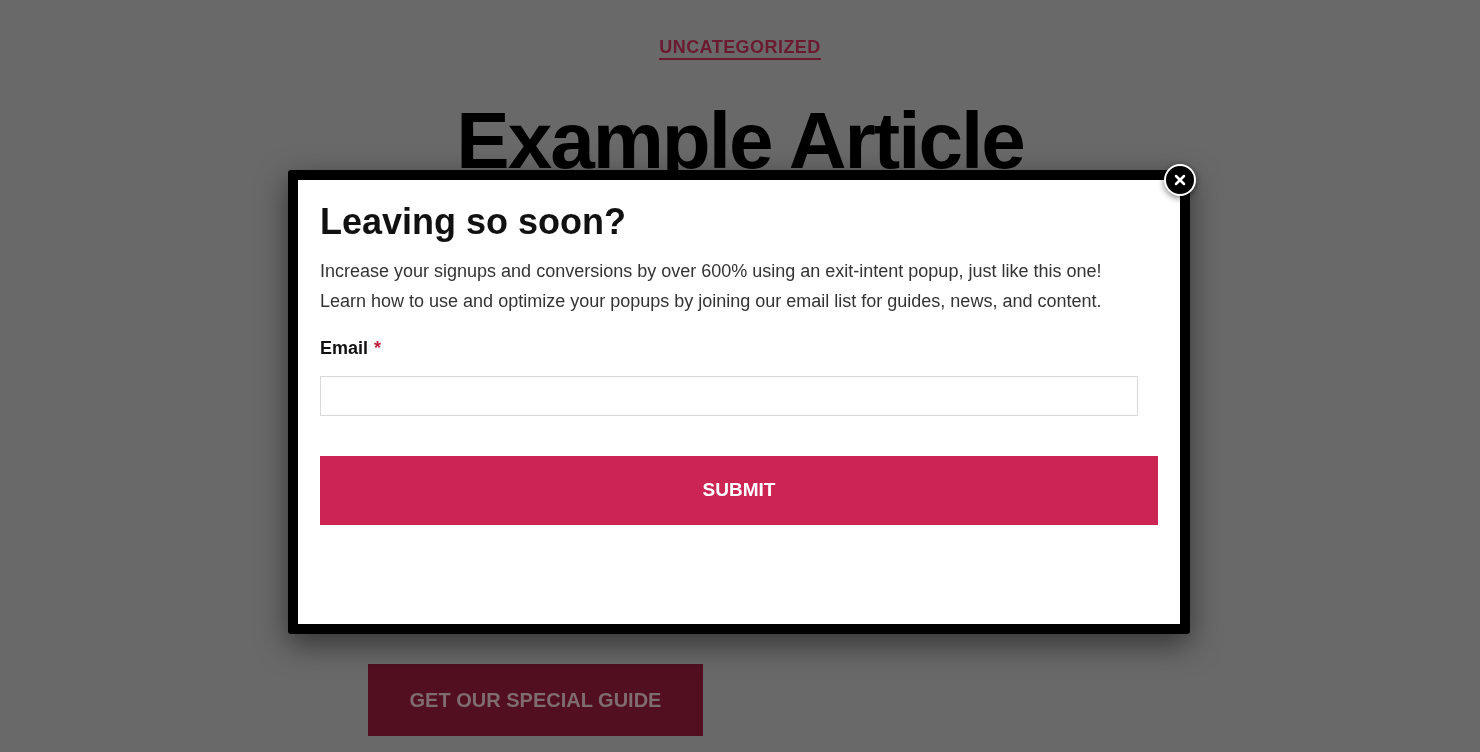 The width and height of the screenshot is (1480, 752). I want to click on email-field, so click(729, 396).